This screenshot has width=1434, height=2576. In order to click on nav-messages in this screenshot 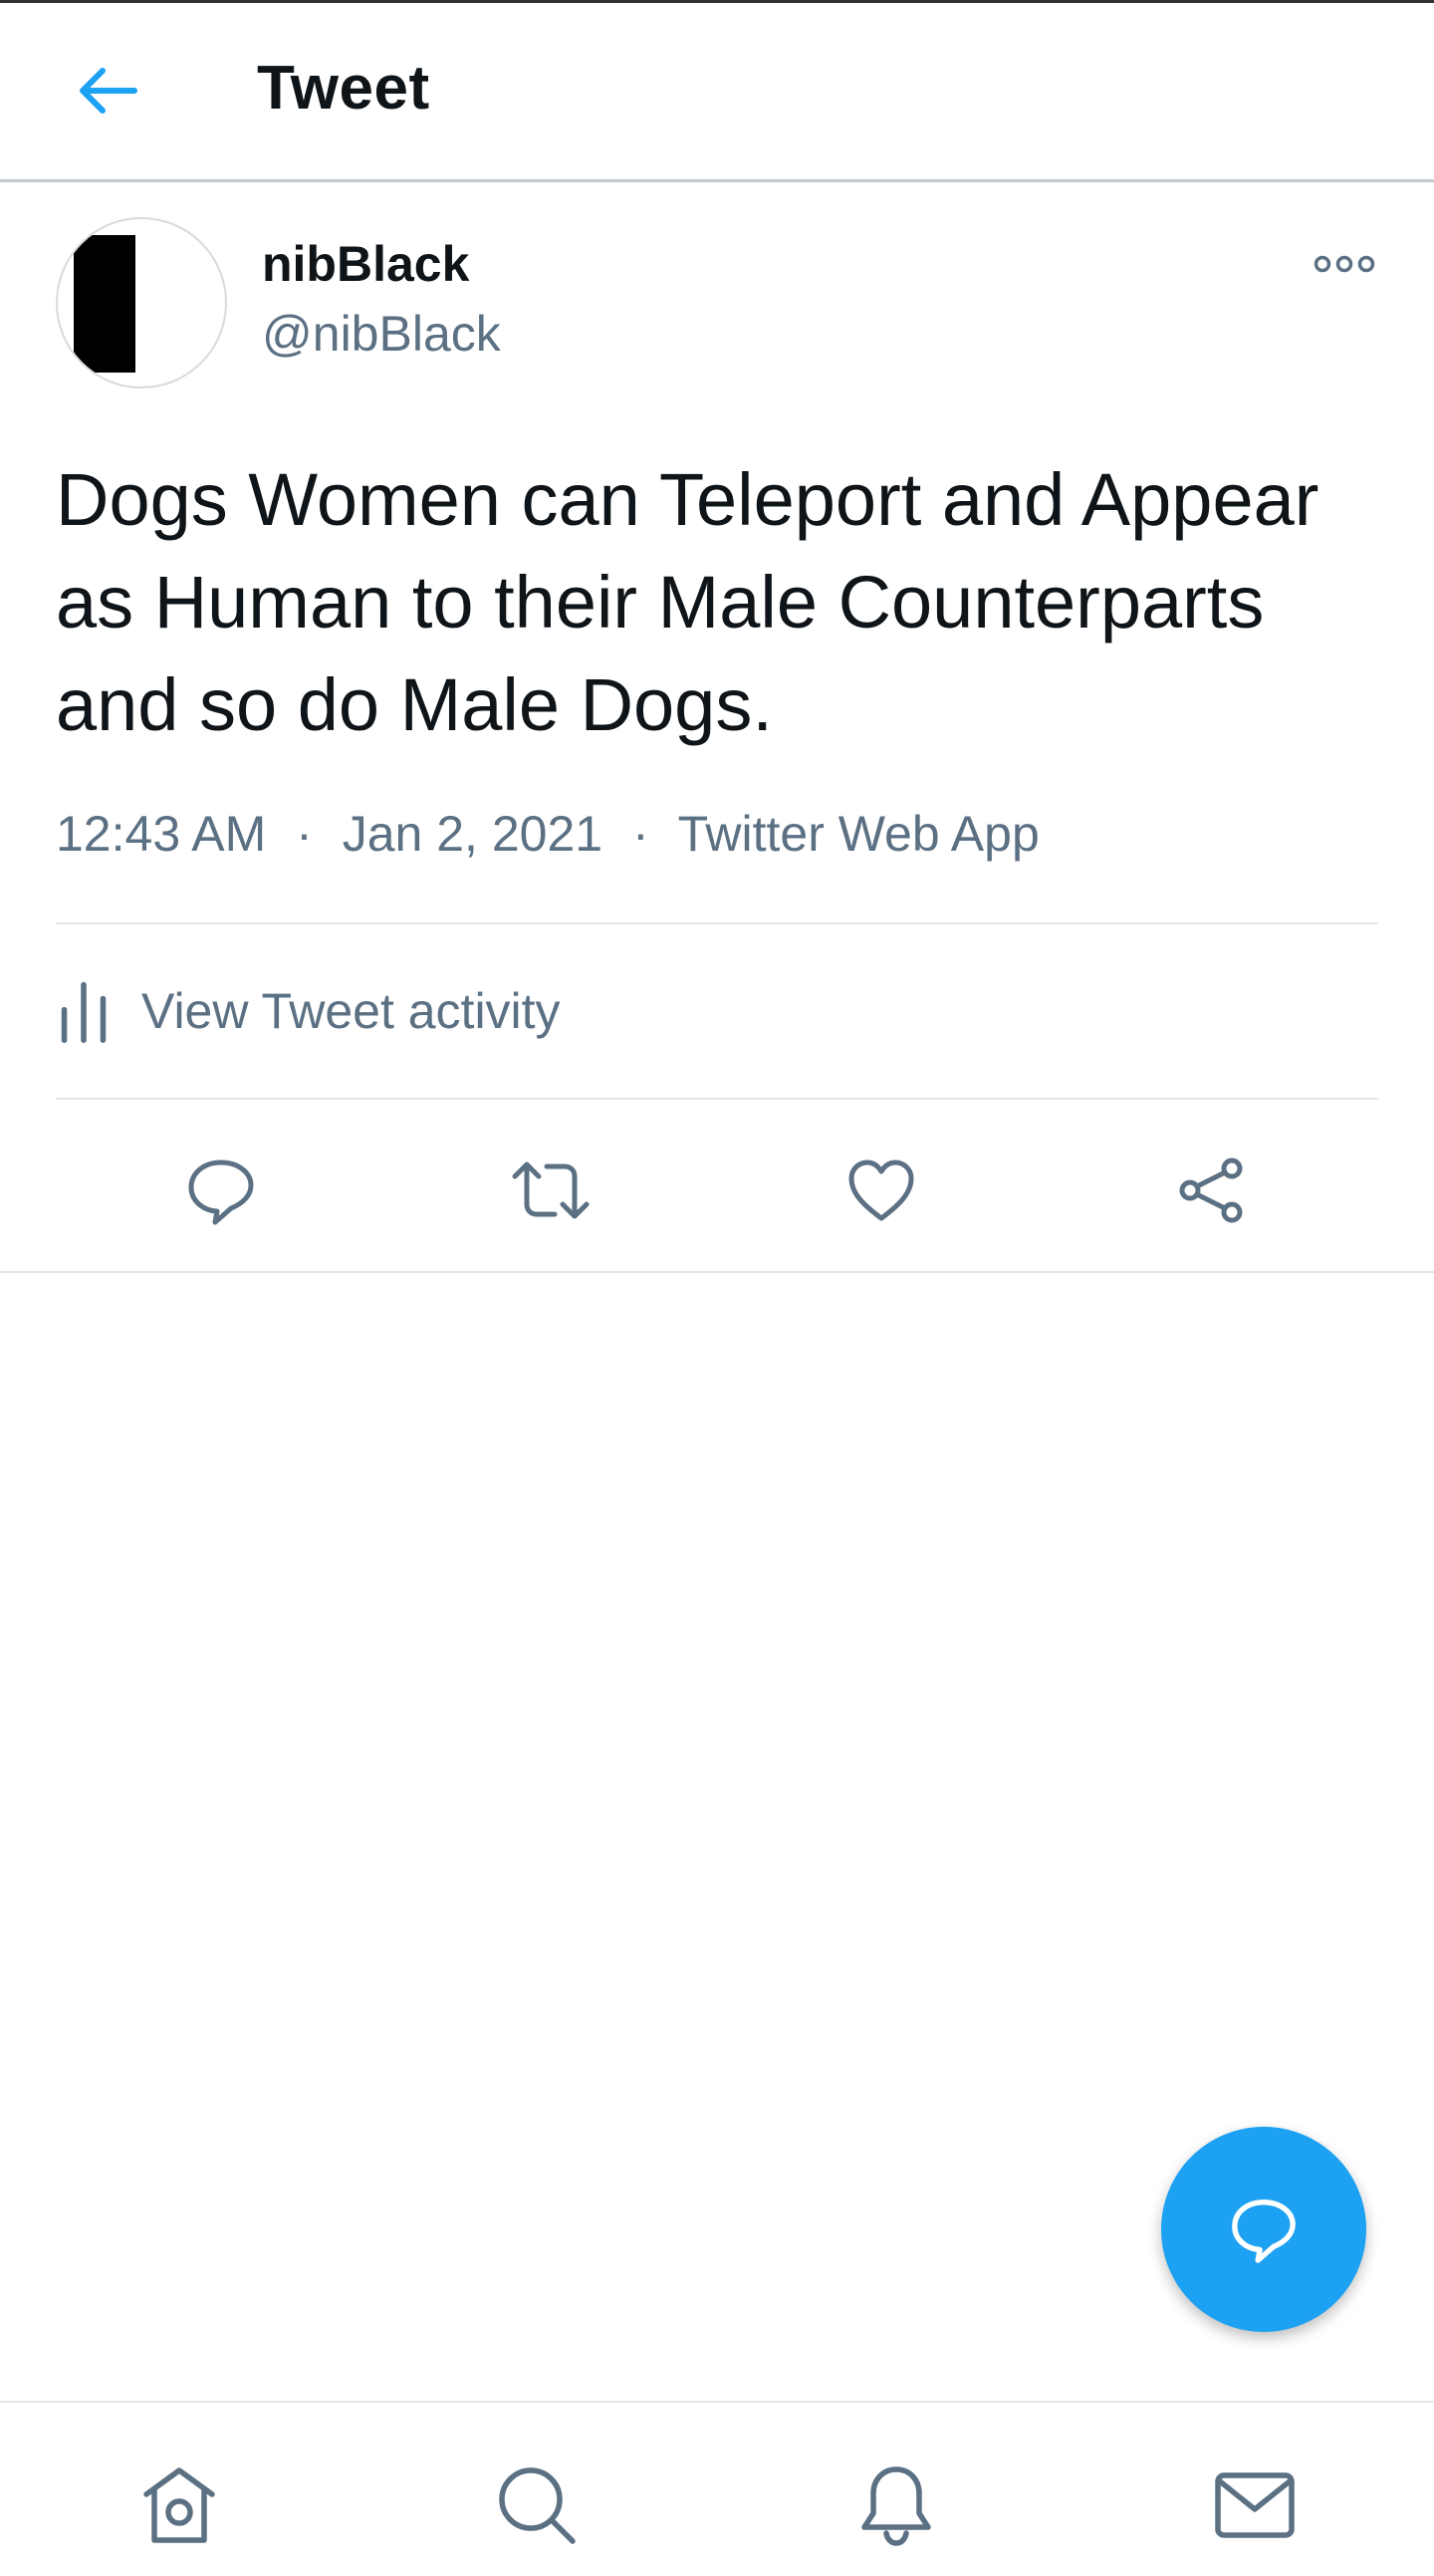, I will do `click(1255, 2505)`.